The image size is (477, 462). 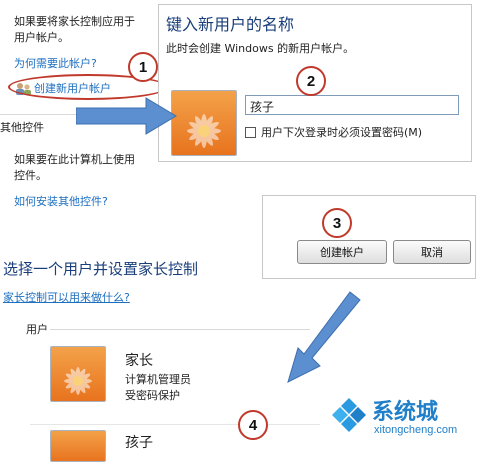 What do you see at coordinates (352, 105) in the screenshot?
I see `username-input: 孩子` at bounding box center [352, 105].